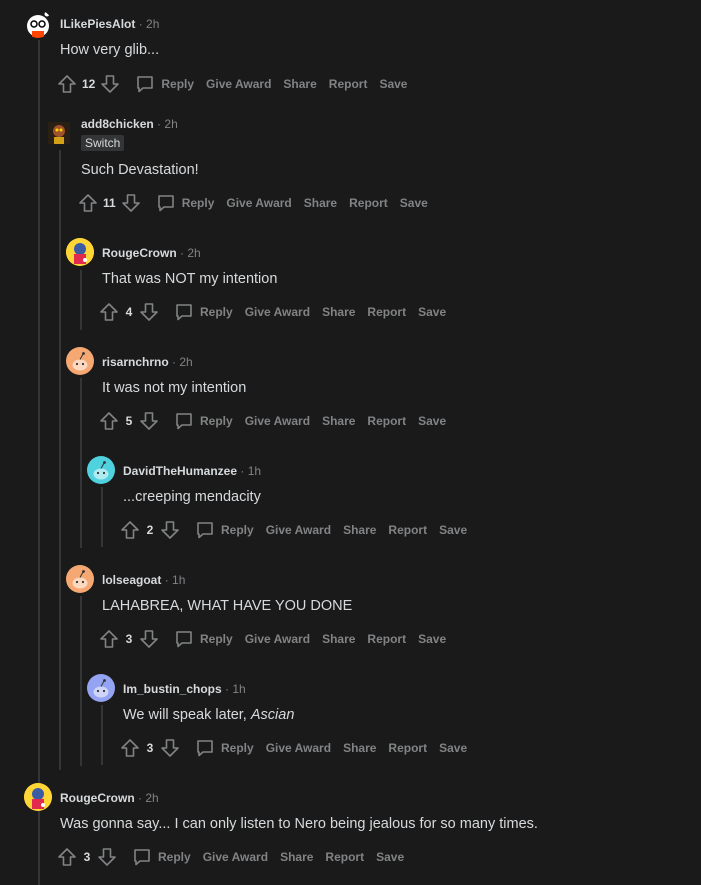 This screenshot has width=701, height=885. I want to click on comment-actions: 12 Reply Give Award Share Report Save, so click(235, 84).